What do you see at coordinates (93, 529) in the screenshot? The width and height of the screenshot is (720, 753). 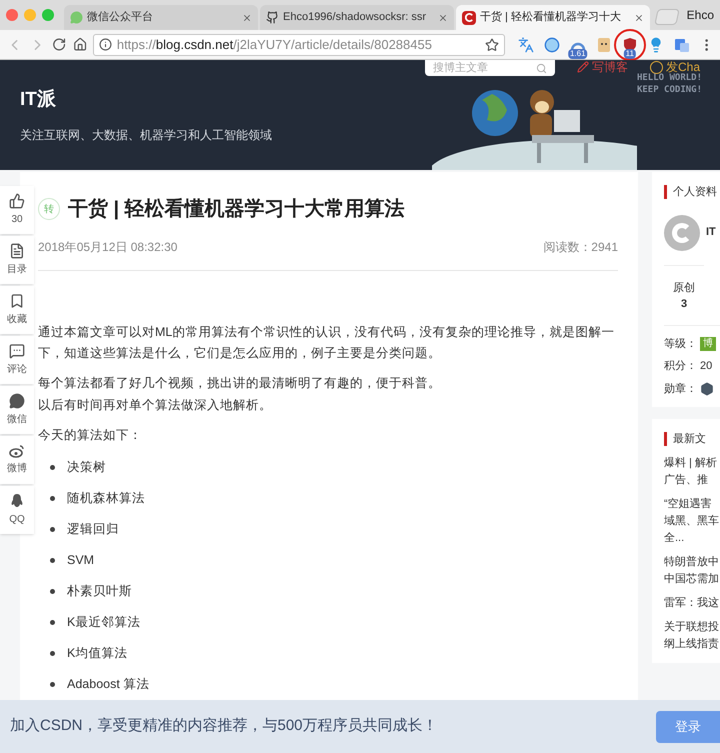 I see `list-item: 逻辑回归` at bounding box center [93, 529].